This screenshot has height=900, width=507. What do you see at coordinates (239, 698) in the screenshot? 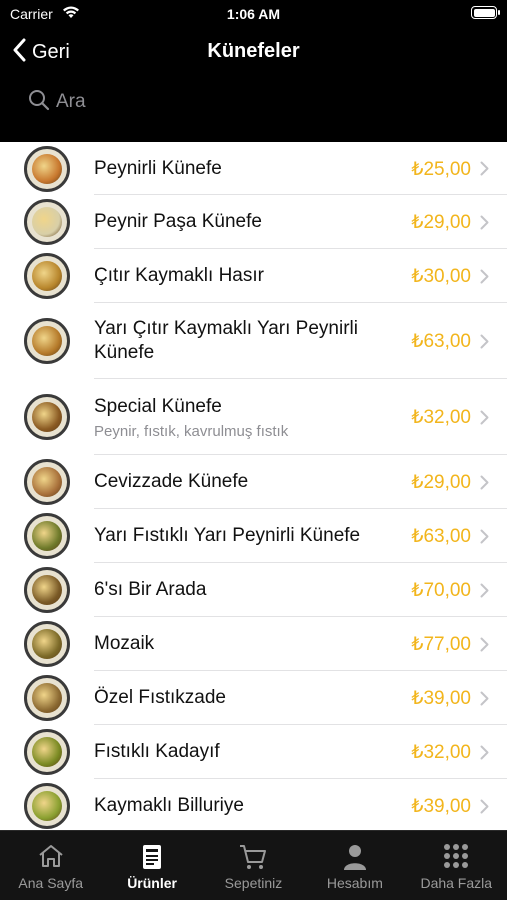
I see `product-text: Özel Fıstıkzade` at bounding box center [239, 698].